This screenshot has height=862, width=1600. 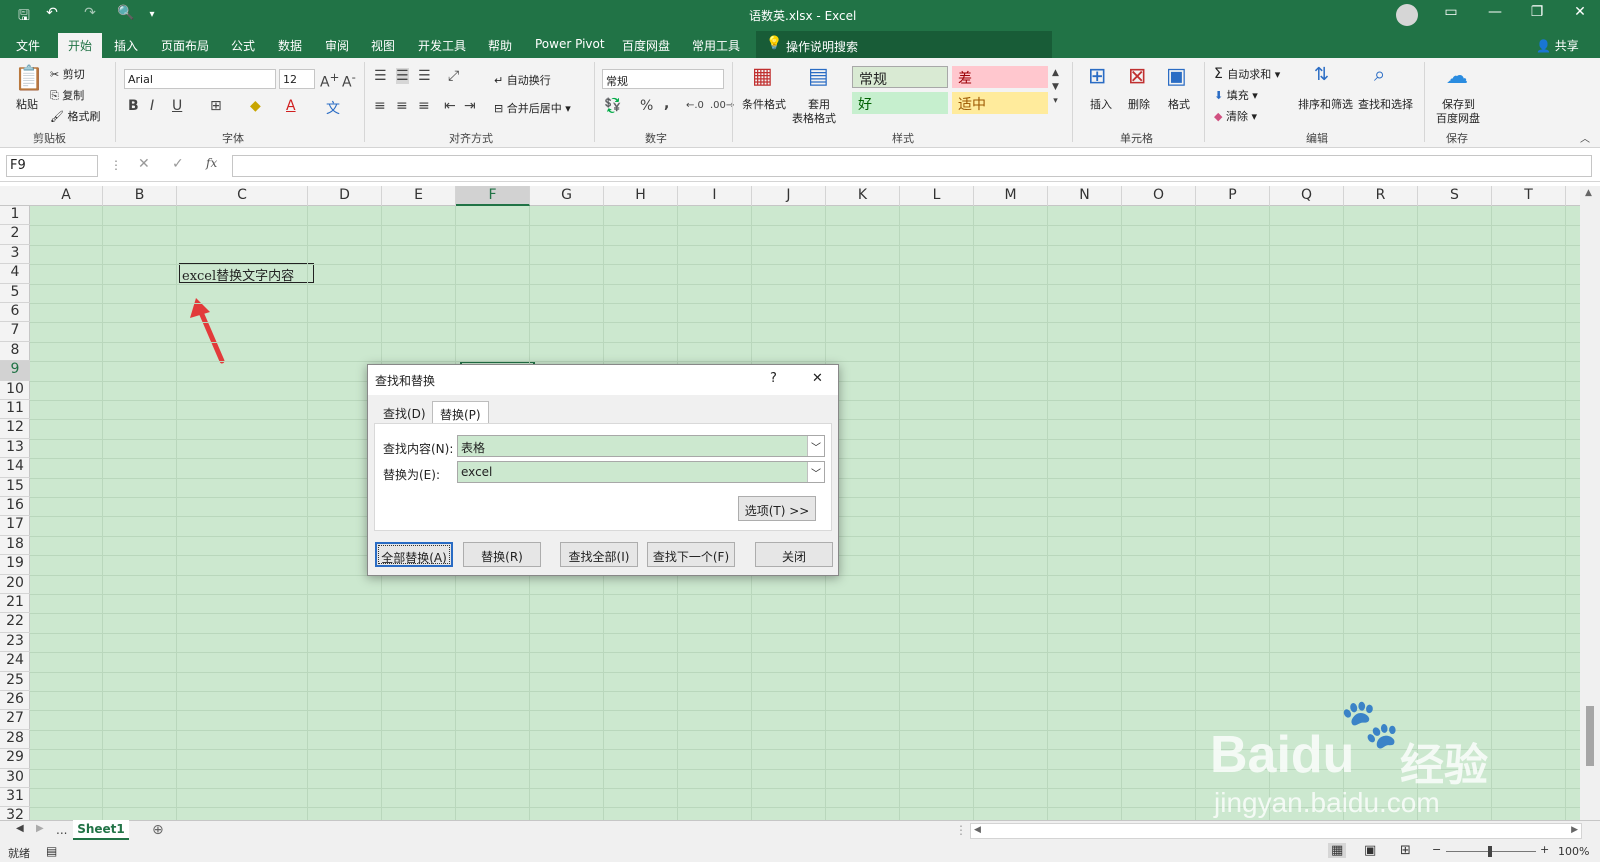 I want to click on tab-baidu-netdisk: 百度网盘, so click(x=646, y=45).